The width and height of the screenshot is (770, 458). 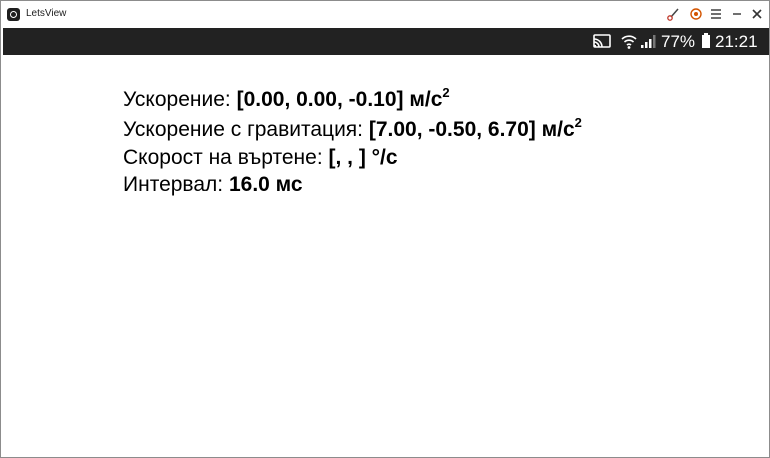 What do you see at coordinates (226, 157) in the screenshot?
I see `rotation-speed-label: Скорост на въртене:` at bounding box center [226, 157].